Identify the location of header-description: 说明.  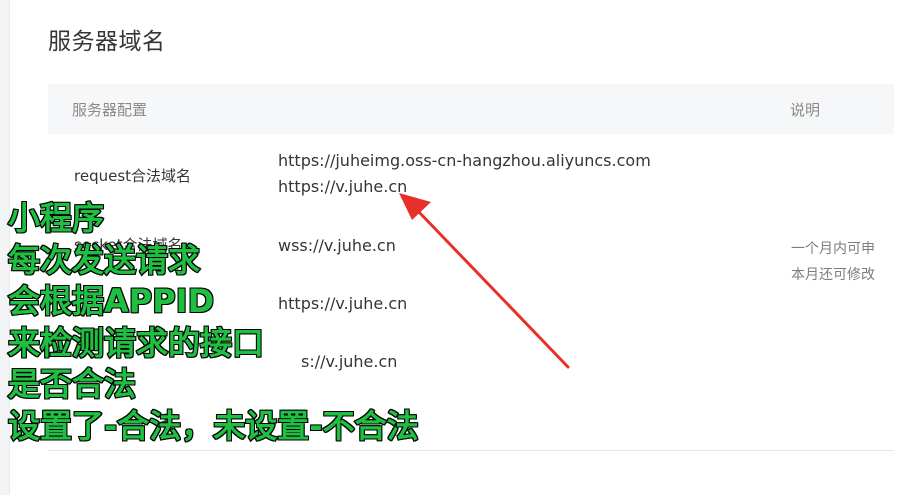
(805, 110).